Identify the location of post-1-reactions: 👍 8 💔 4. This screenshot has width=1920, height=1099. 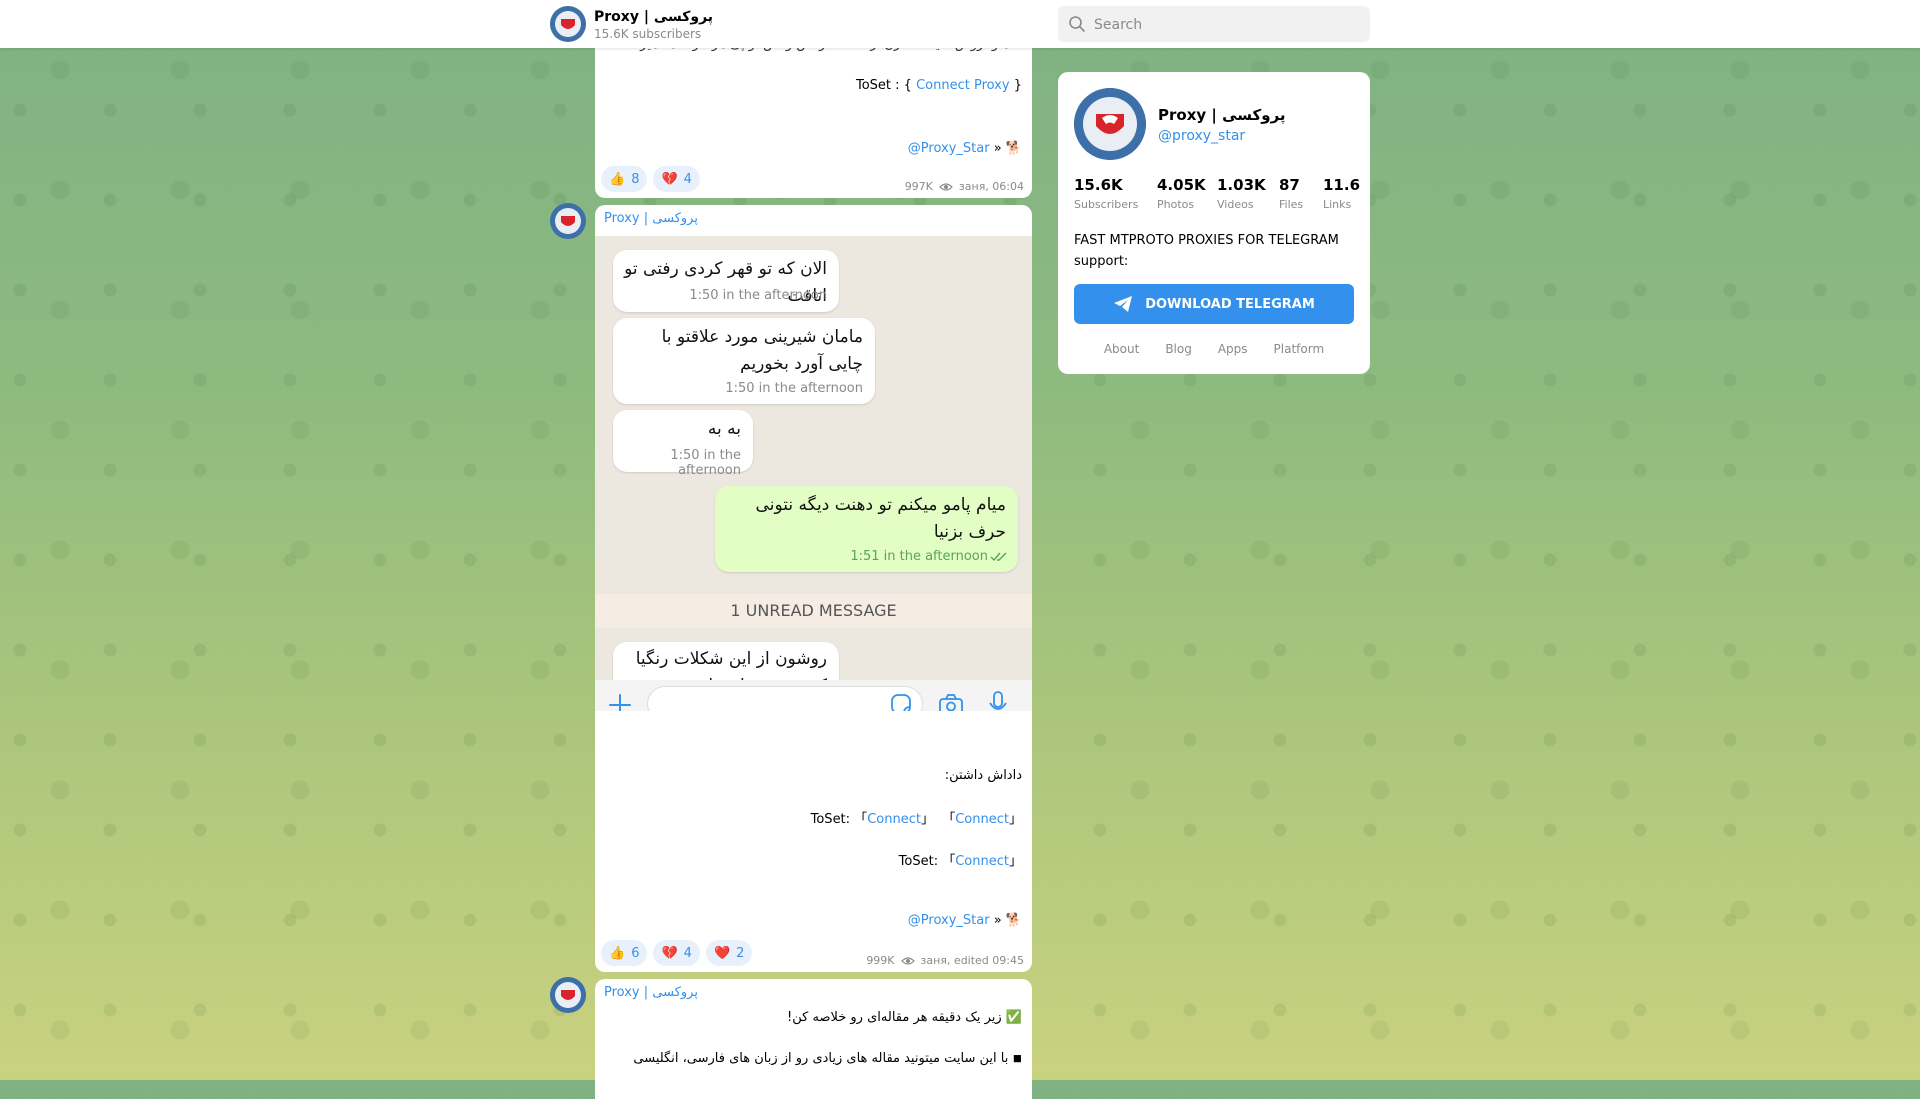
(650, 179).